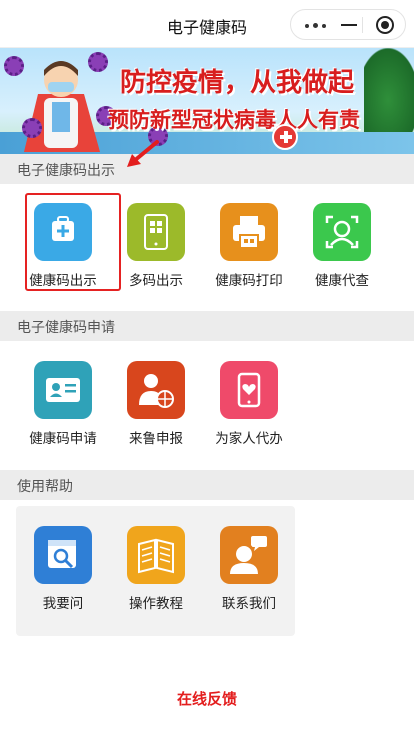 This screenshot has height=739, width=414. Describe the element at coordinates (156, 439) in the screenshot. I see `tile-label: 来鲁申报` at that location.